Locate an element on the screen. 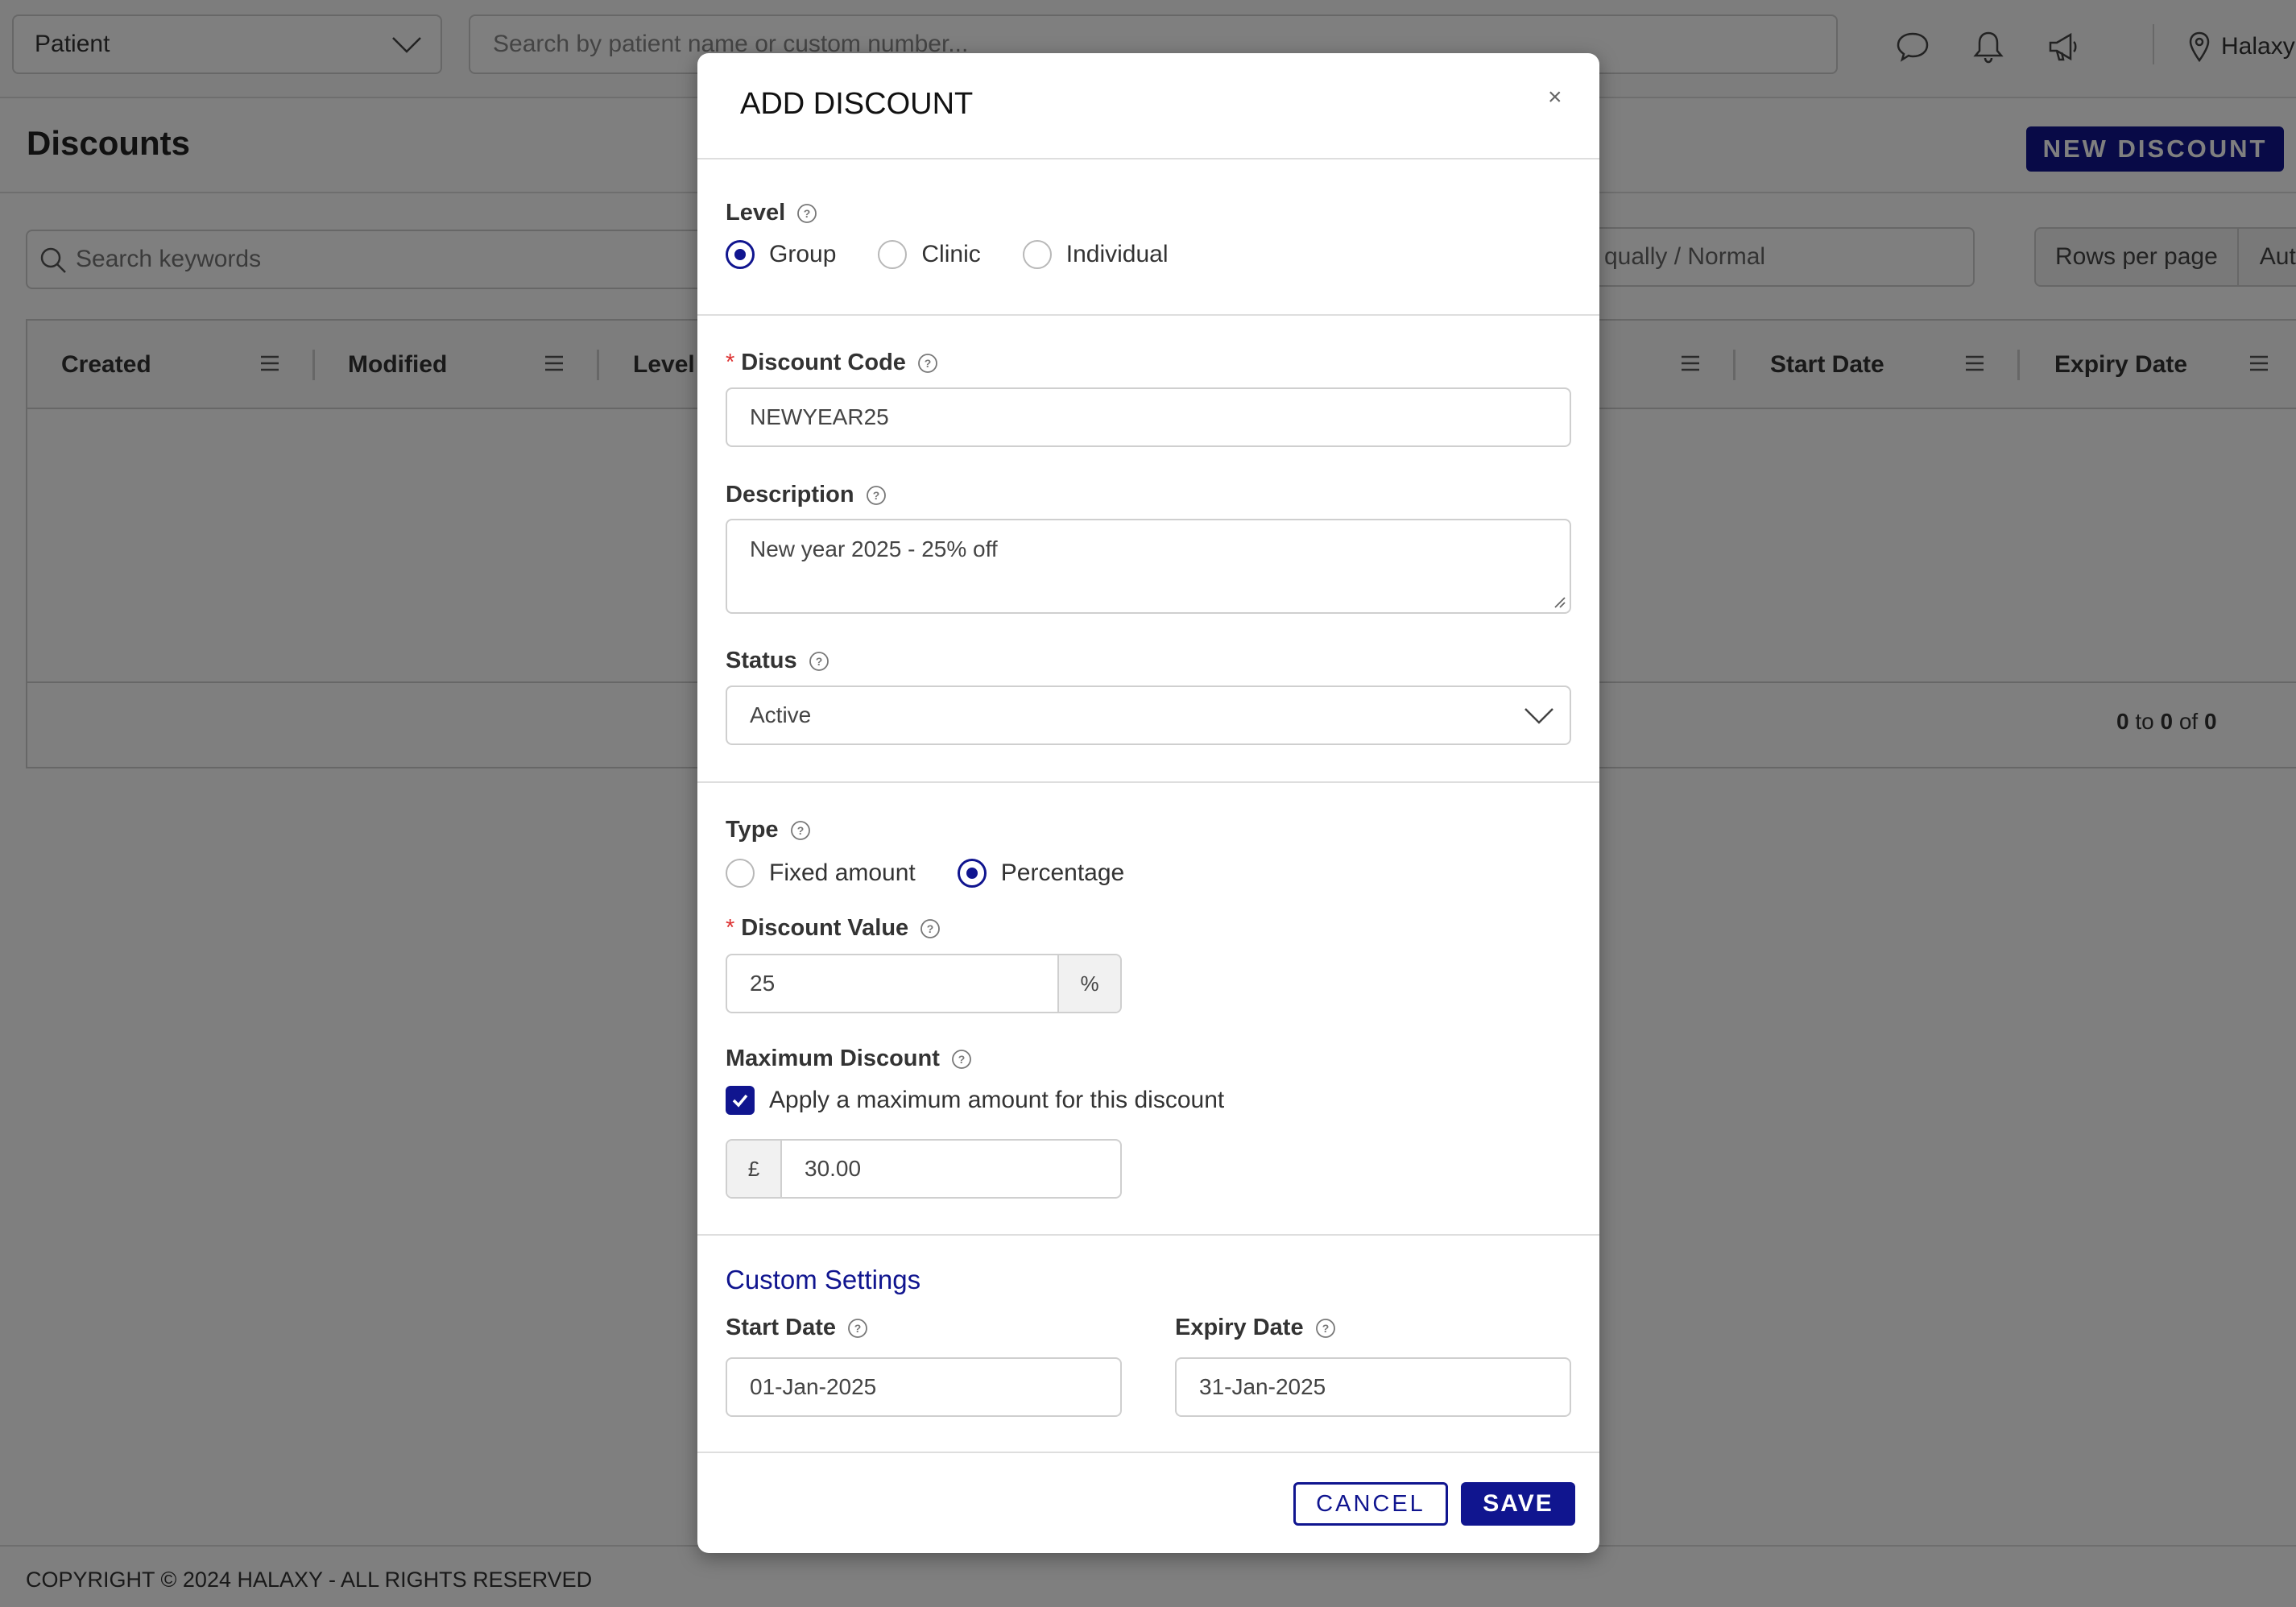 This screenshot has height=1607, width=2296. level-option-individual: Individual is located at coordinates (1095, 254).